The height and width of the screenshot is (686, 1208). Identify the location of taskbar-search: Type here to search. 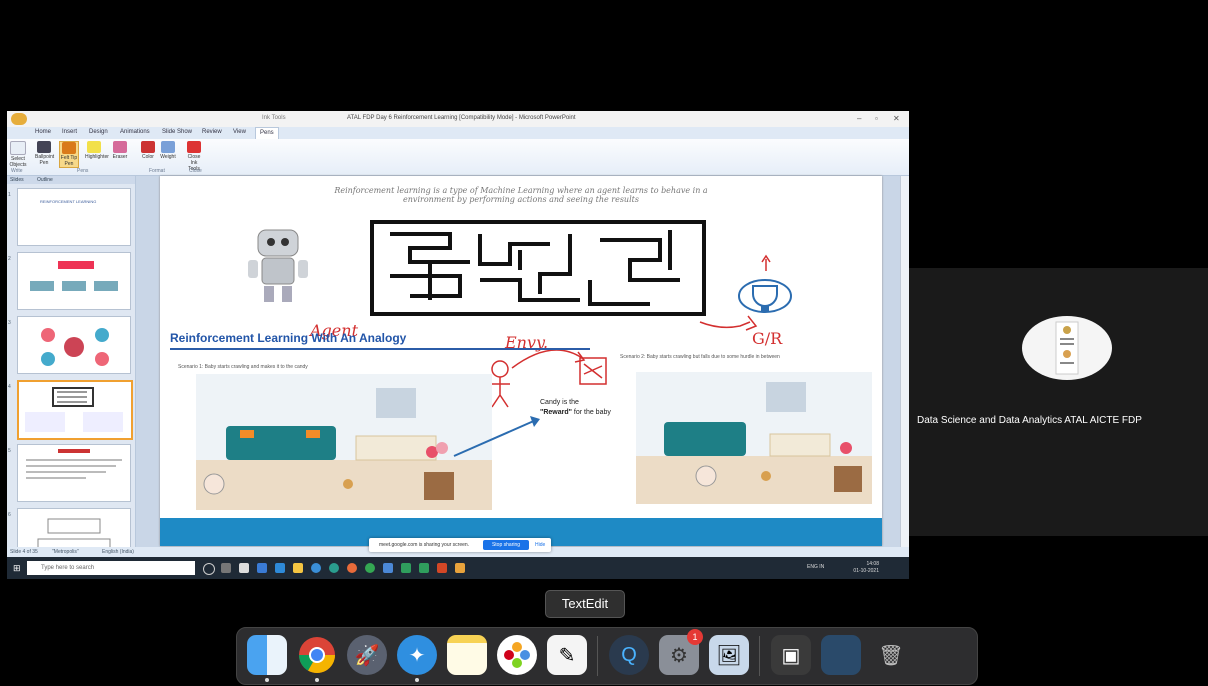
(111, 568).